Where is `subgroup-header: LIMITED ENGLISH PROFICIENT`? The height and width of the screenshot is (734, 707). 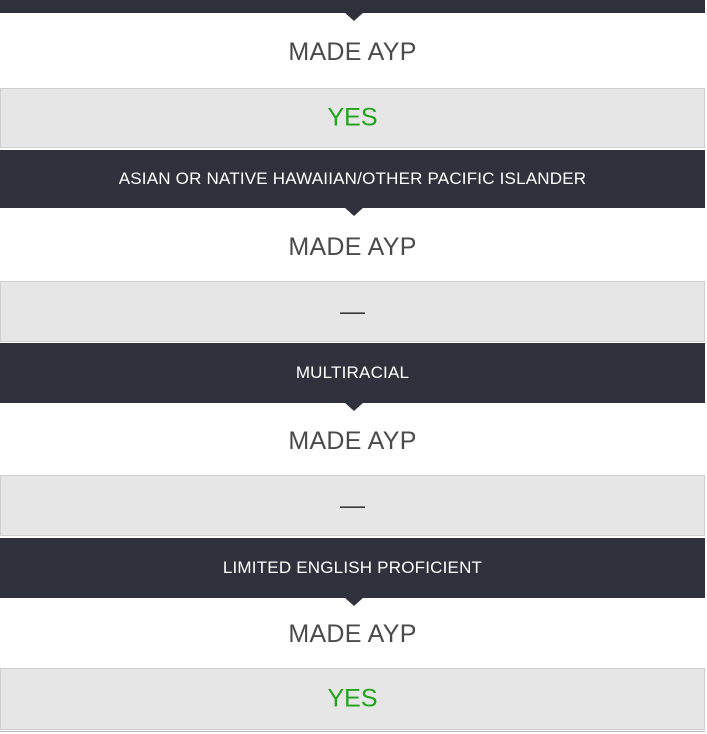
subgroup-header: LIMITED ENGLISH PROFICIENT is located at coordinates (352, 572).